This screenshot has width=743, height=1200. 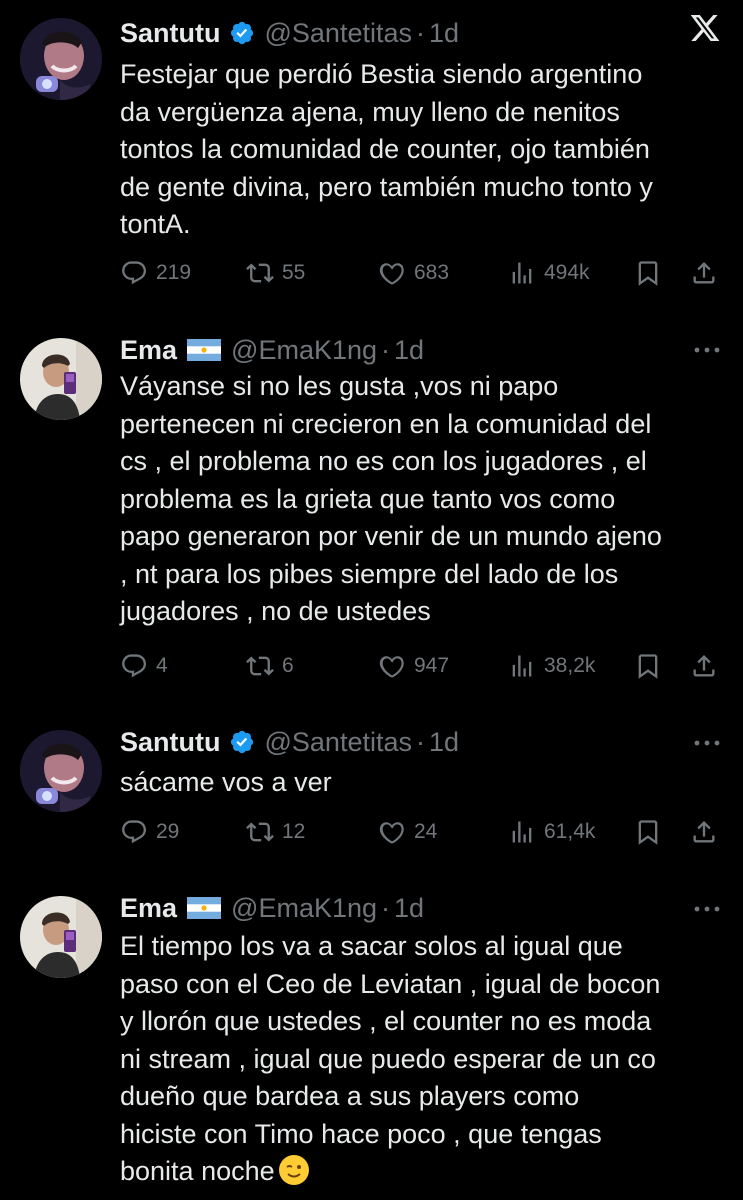 I want to click on action-bar: 219 55 683 494k, so click(x=420, y=273).